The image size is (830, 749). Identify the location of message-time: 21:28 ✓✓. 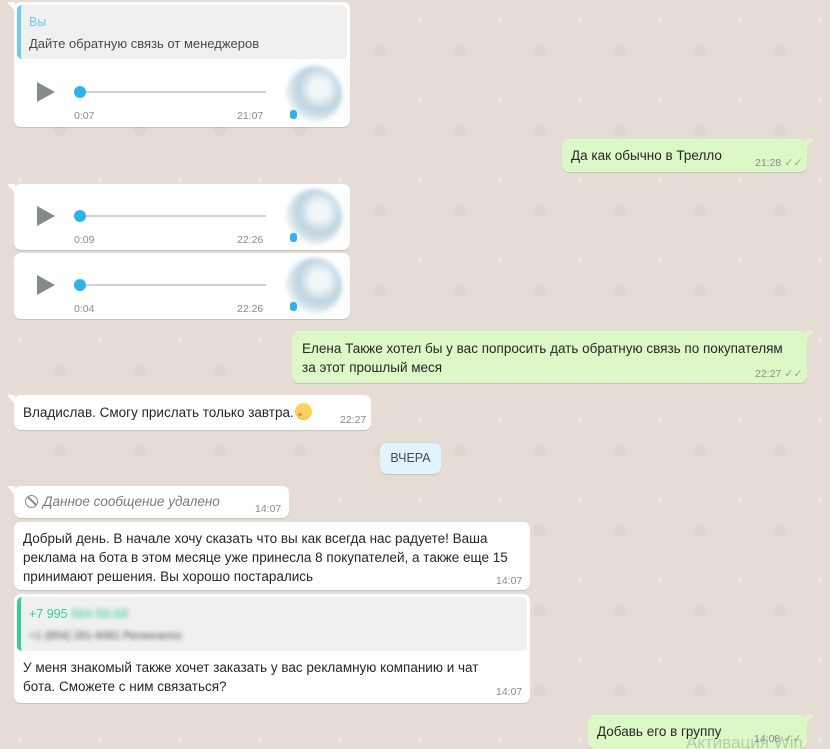
(779, 162).